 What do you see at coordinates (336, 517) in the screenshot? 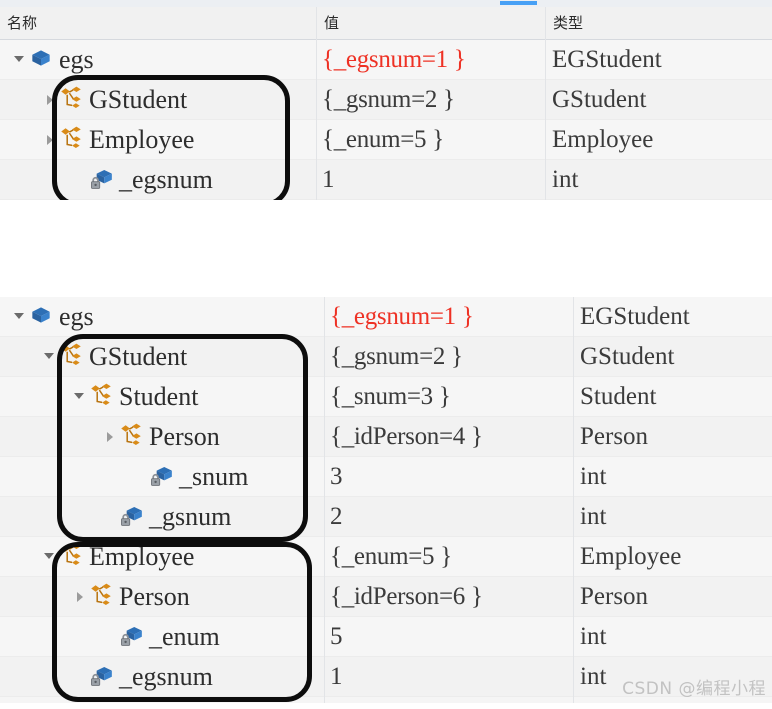
I see `cell-value: 2` at bounding box center [336, 517].